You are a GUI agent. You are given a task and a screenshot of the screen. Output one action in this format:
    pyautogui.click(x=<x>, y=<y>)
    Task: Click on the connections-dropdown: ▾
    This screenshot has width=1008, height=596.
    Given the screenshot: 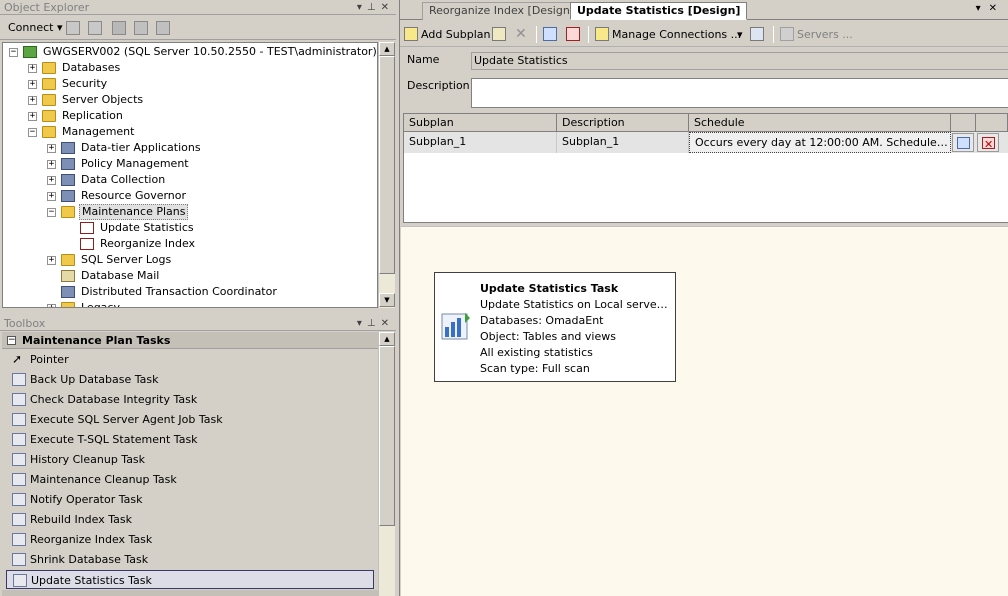 What is the action you would take?
    pyautogui.click(x=740, y=34)
    